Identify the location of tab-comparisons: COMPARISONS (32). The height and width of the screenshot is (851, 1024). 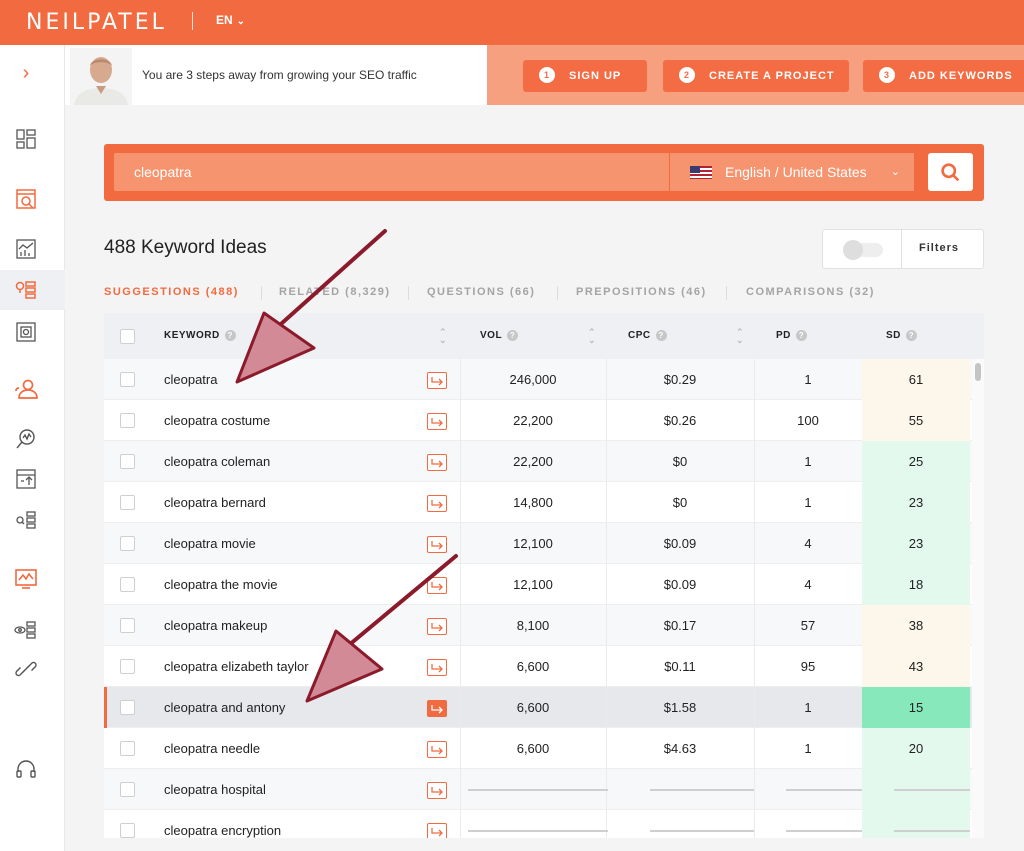
(810, 292).